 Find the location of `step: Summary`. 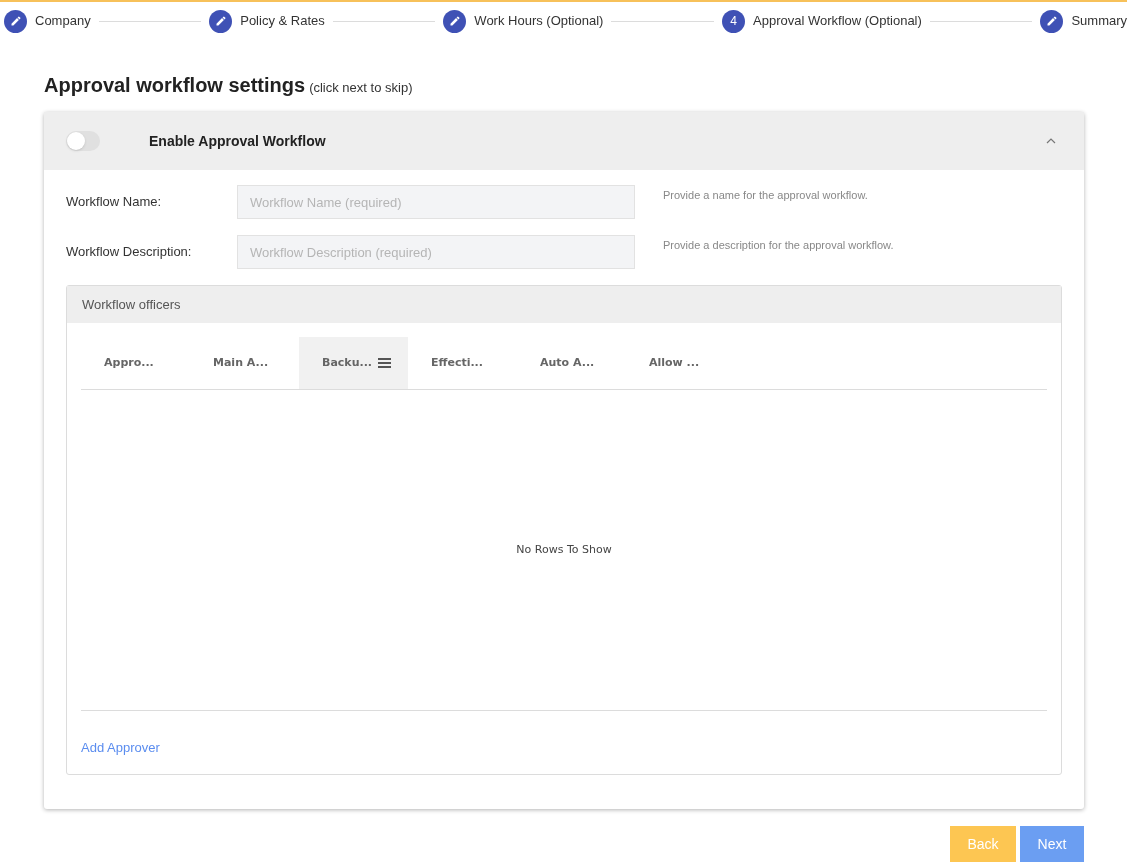

step: Summary is located at coordinates (1083, 21).